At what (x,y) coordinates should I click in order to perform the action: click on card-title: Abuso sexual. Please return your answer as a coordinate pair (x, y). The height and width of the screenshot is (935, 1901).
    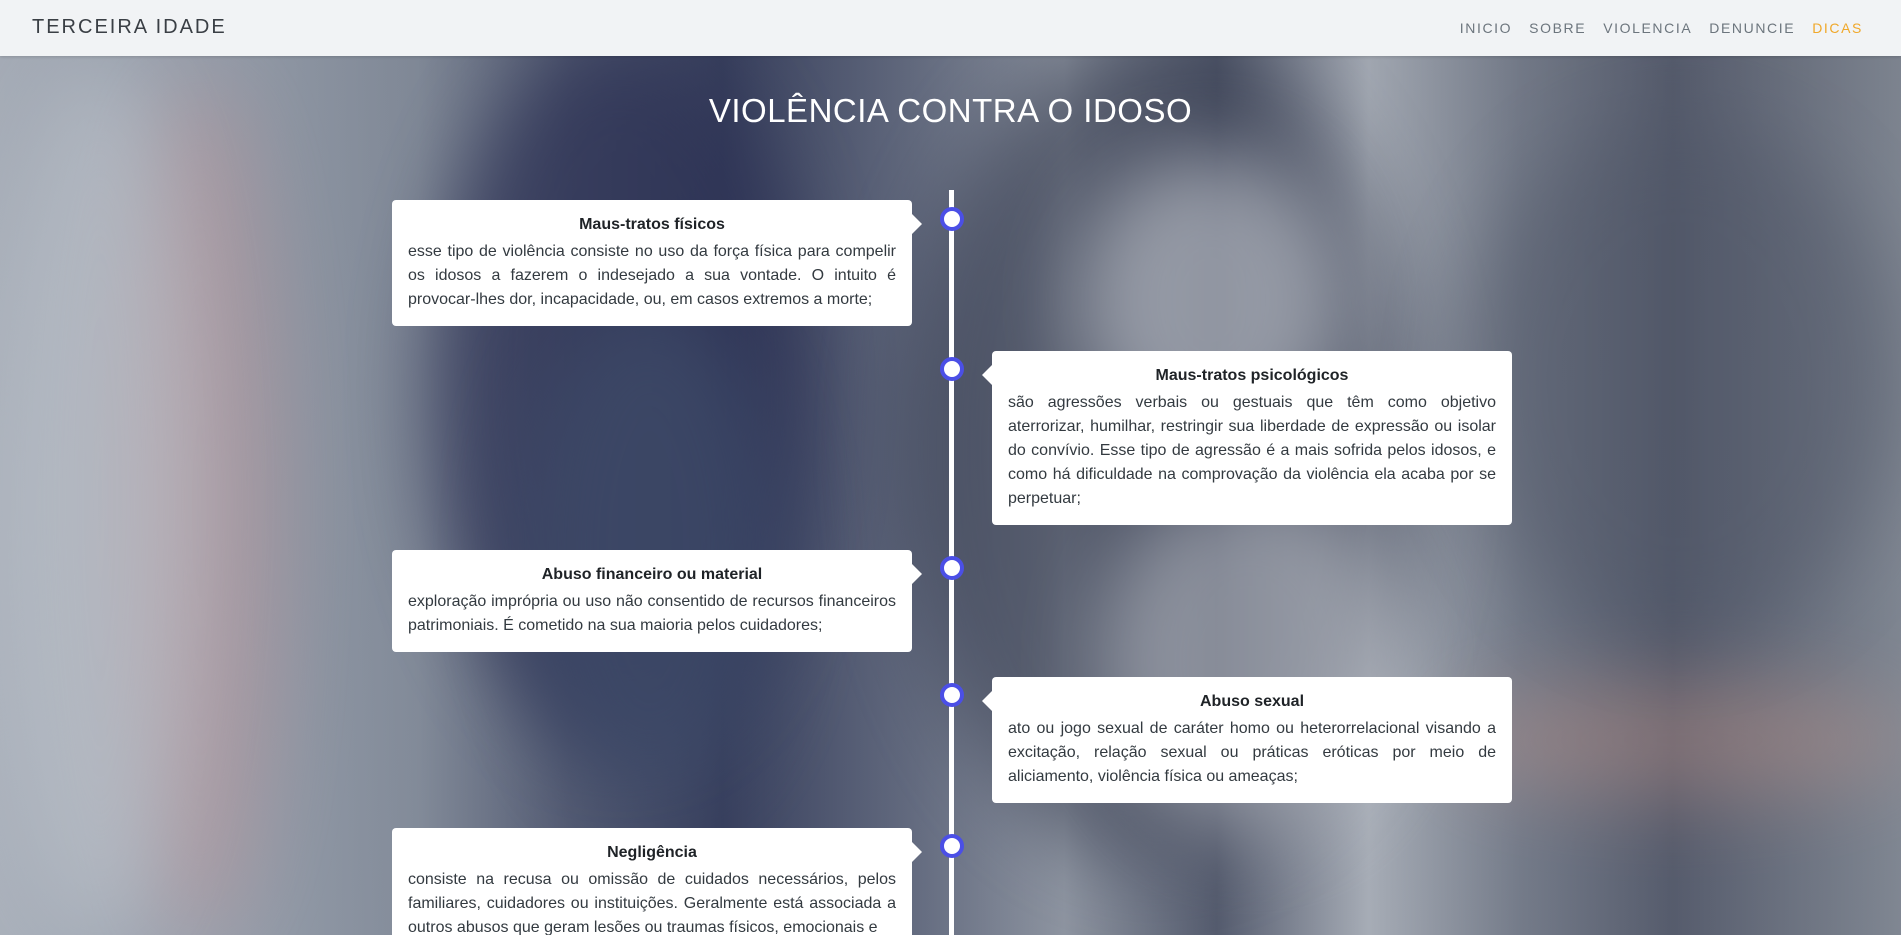
    Looking at the image, I should click on (1252, 701).